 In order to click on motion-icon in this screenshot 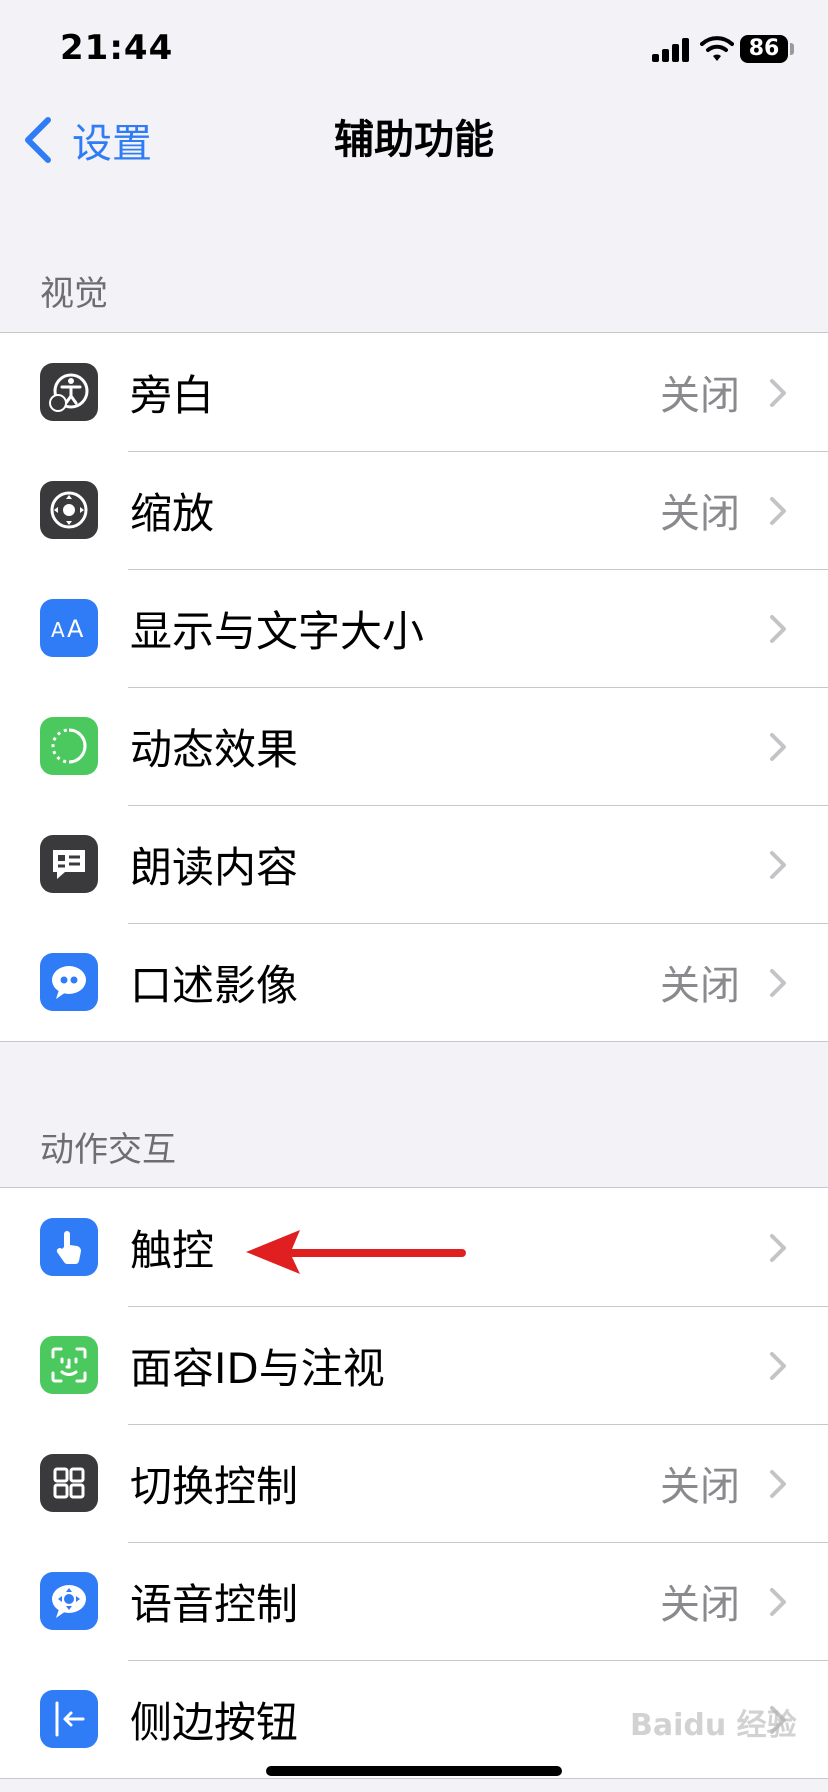, I will do `click(69, 746)`.